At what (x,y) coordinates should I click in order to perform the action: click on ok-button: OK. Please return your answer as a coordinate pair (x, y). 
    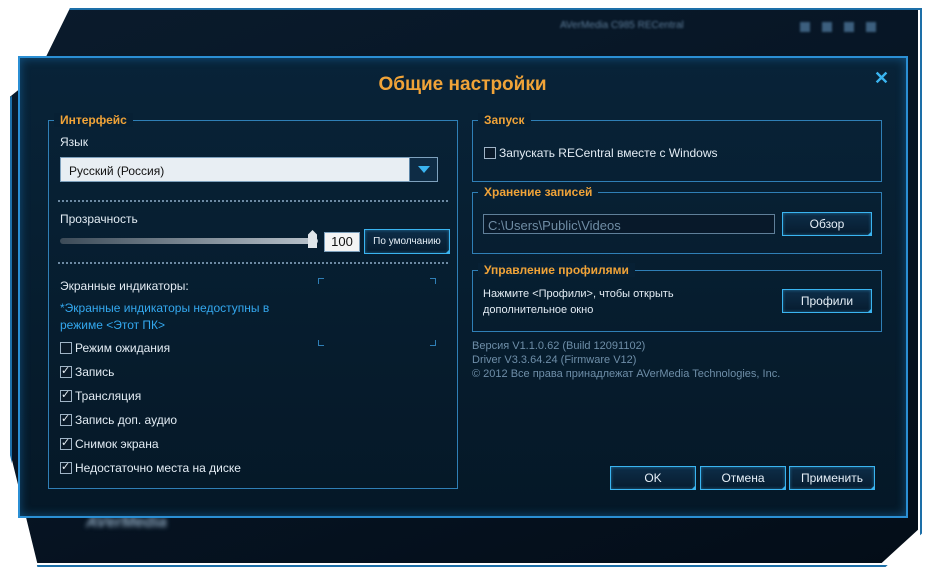
    Looking at the image, I should click on (653, 478).